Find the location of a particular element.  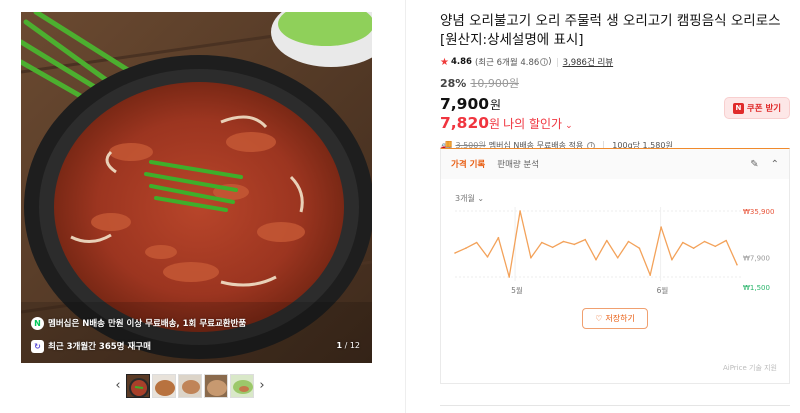

my-price-value: 7,820 is located at coordinates (465, 123).